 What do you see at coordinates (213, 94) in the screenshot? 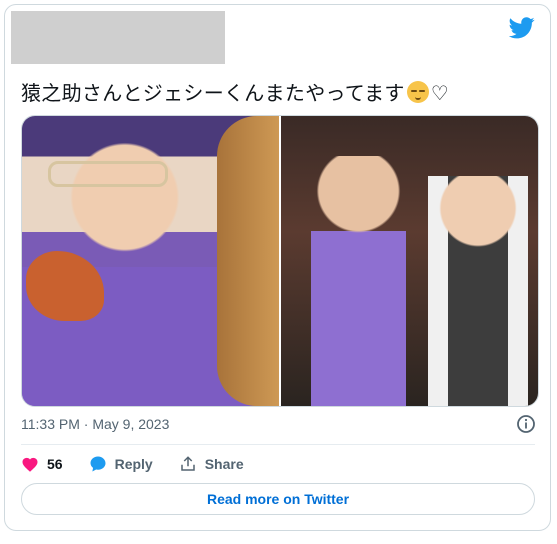
I see `tweet-text-body: 猿之助さんとジェシーくんまたやってます` at bounding box center [213, 94].